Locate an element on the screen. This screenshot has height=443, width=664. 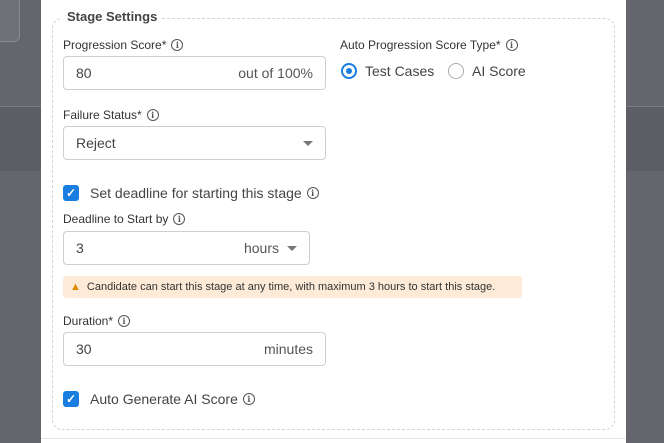
radio-unselected-icon is located at coordinates (456, 71).